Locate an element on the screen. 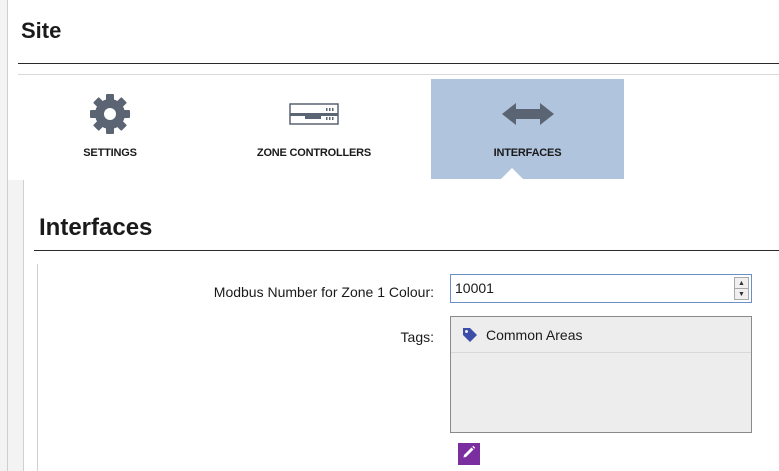 The width and height of the screenshot is (779, 471). caret-up-icon: ▲ is located at coordinates (741, 283).